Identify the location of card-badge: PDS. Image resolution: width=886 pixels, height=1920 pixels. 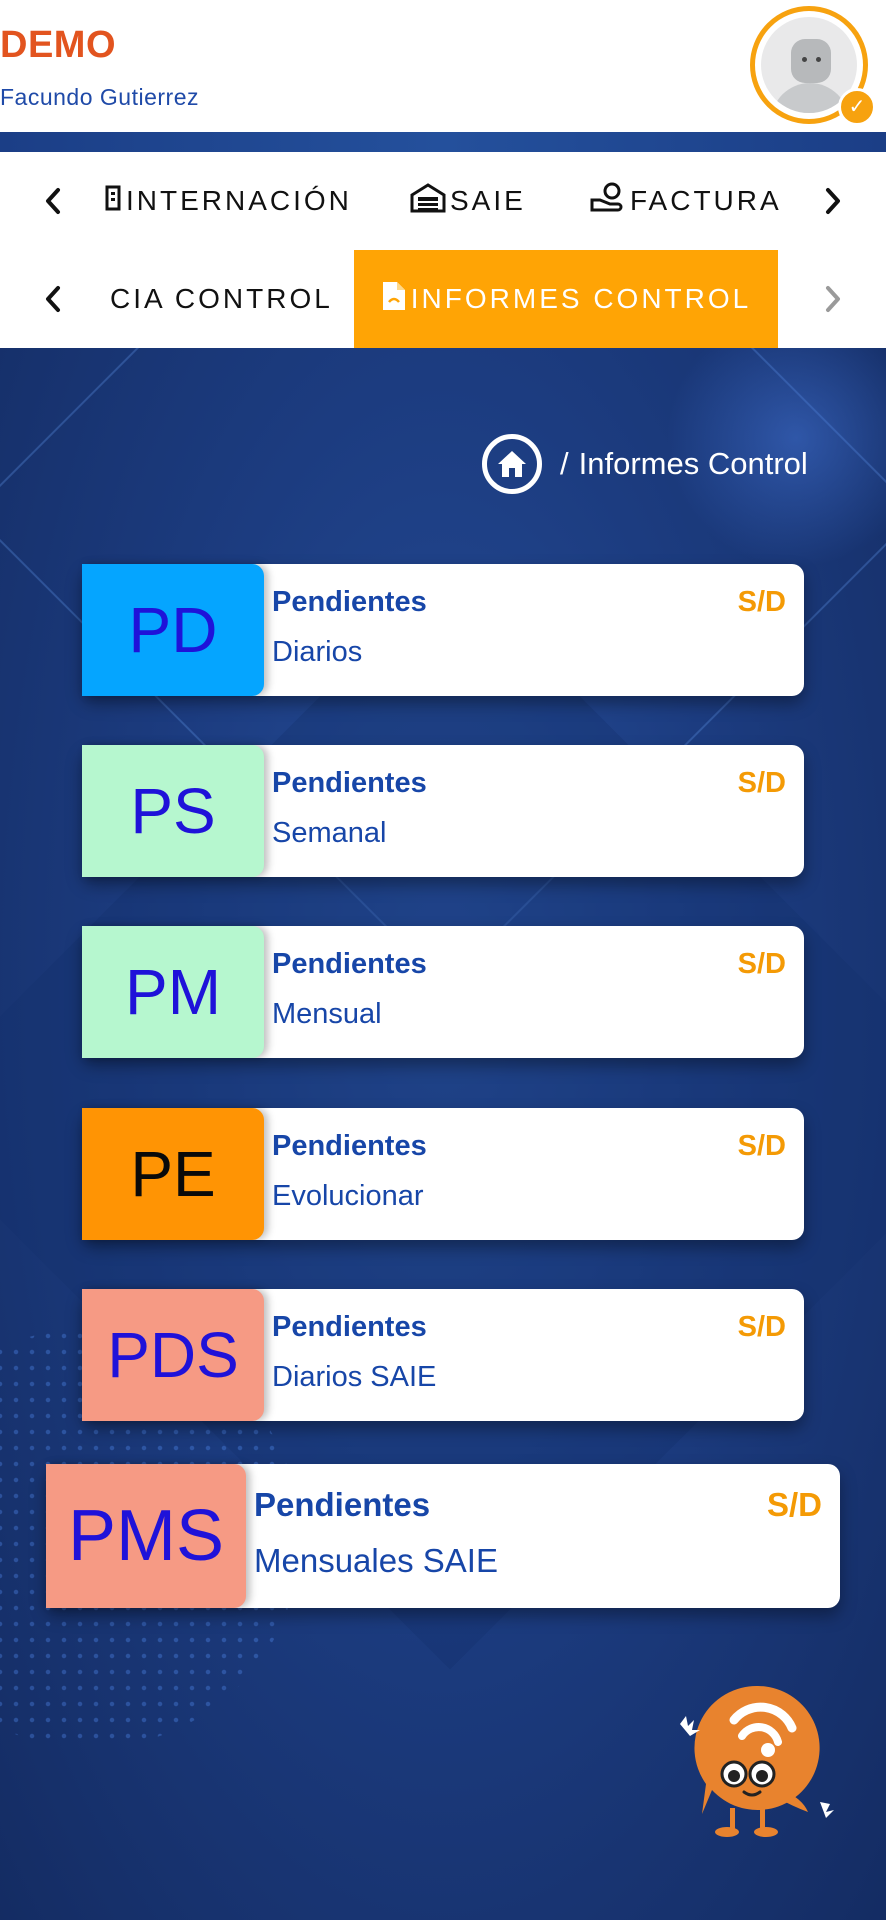
(173, 1355).